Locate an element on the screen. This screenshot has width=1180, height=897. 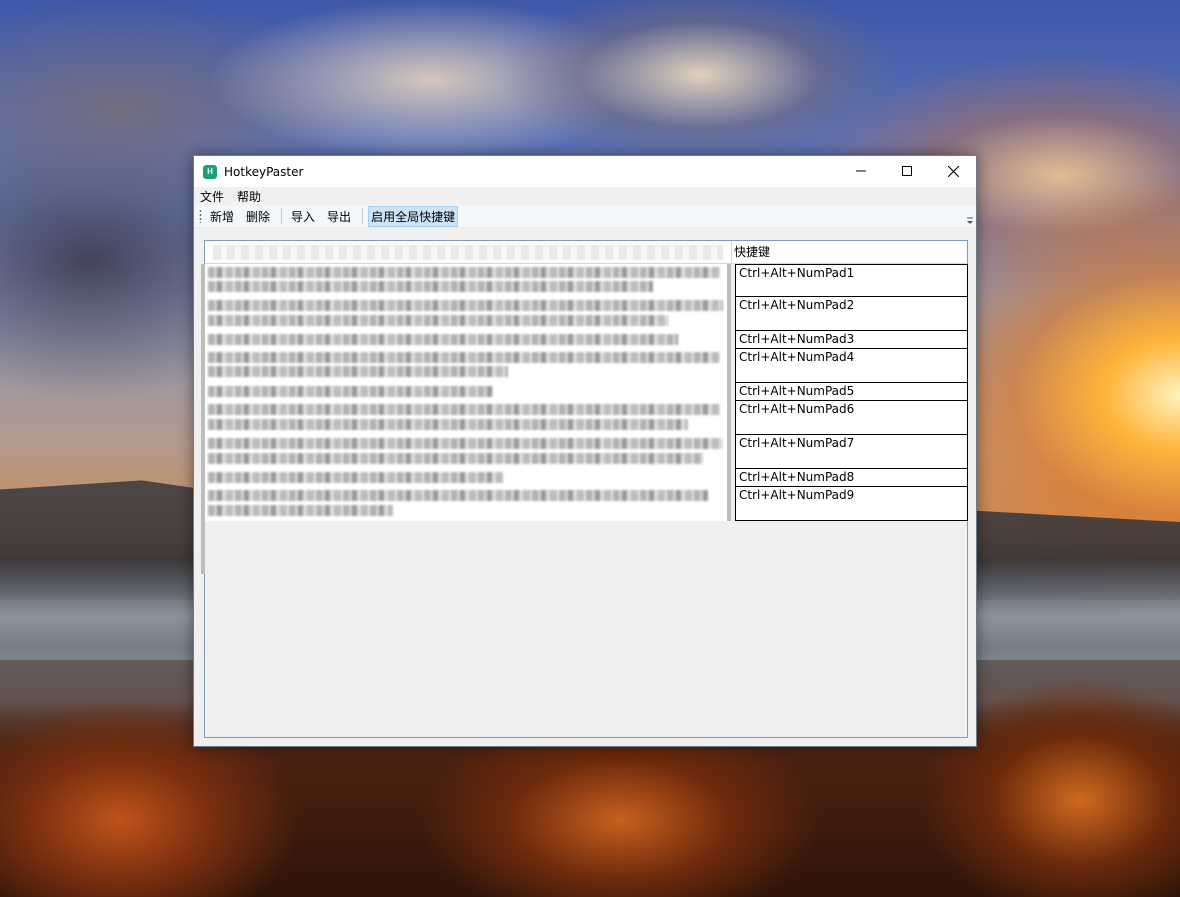
app-icon: H is located at coordinates (210, 171).